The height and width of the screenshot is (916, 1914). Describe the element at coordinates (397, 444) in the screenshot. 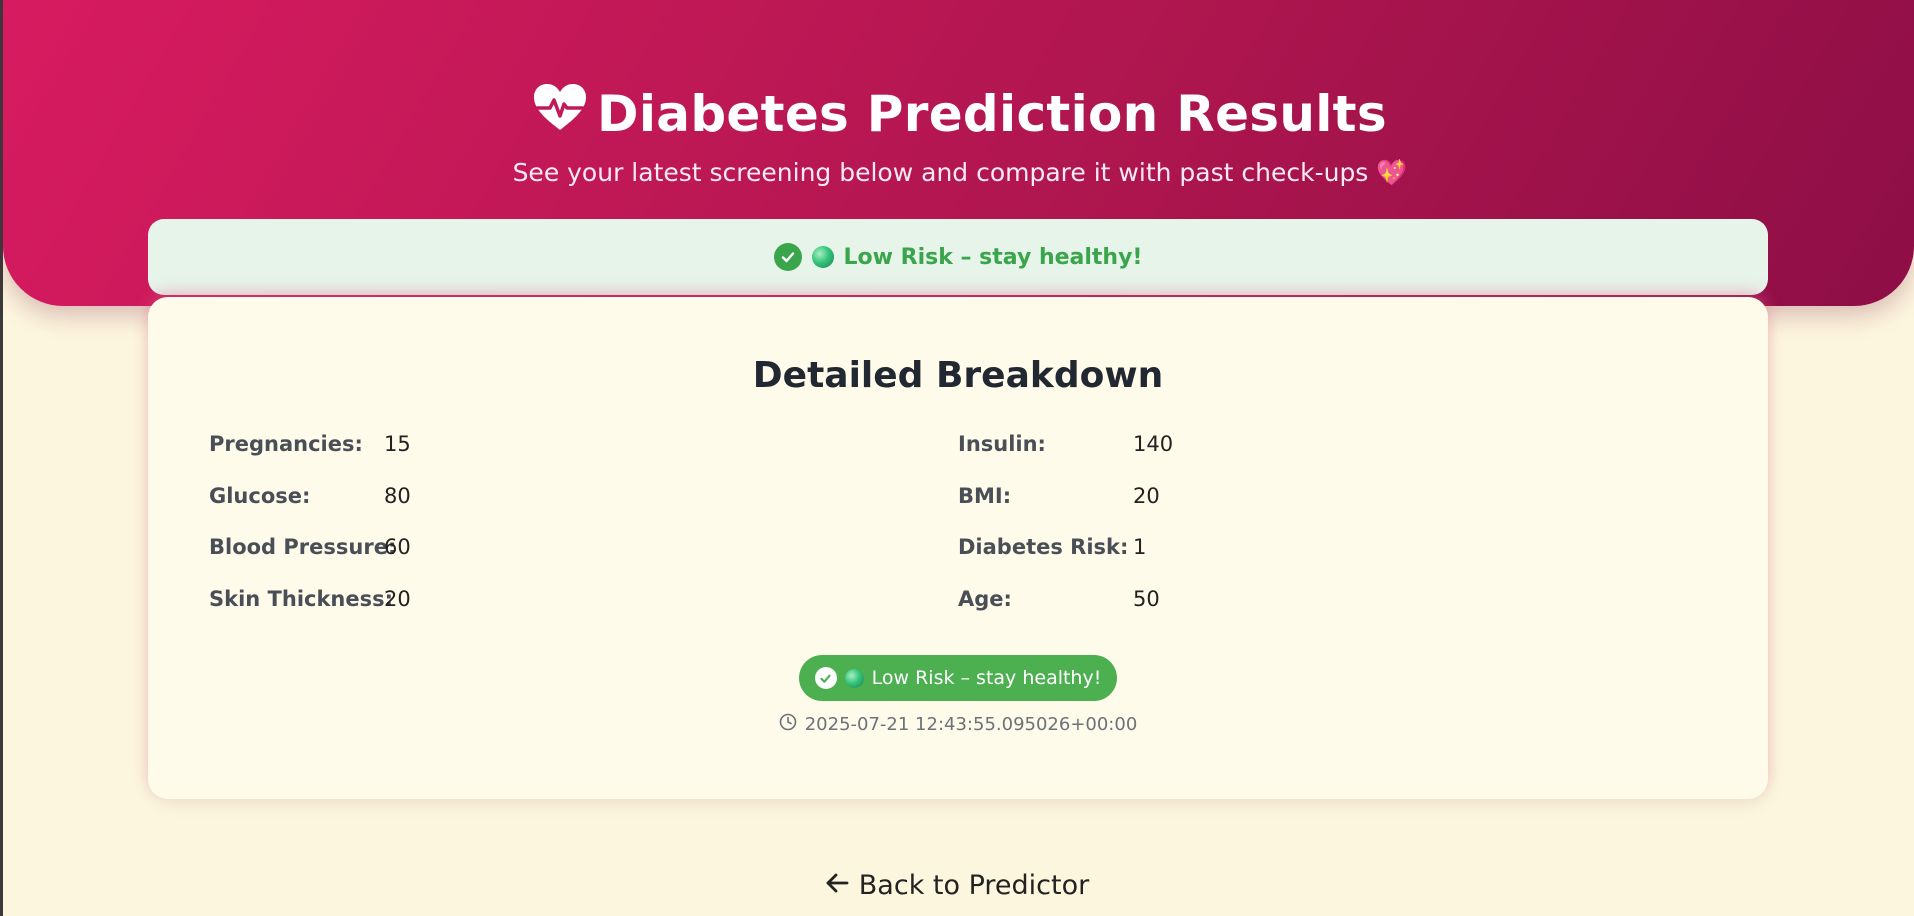

I see `field-value: 15` at that location.